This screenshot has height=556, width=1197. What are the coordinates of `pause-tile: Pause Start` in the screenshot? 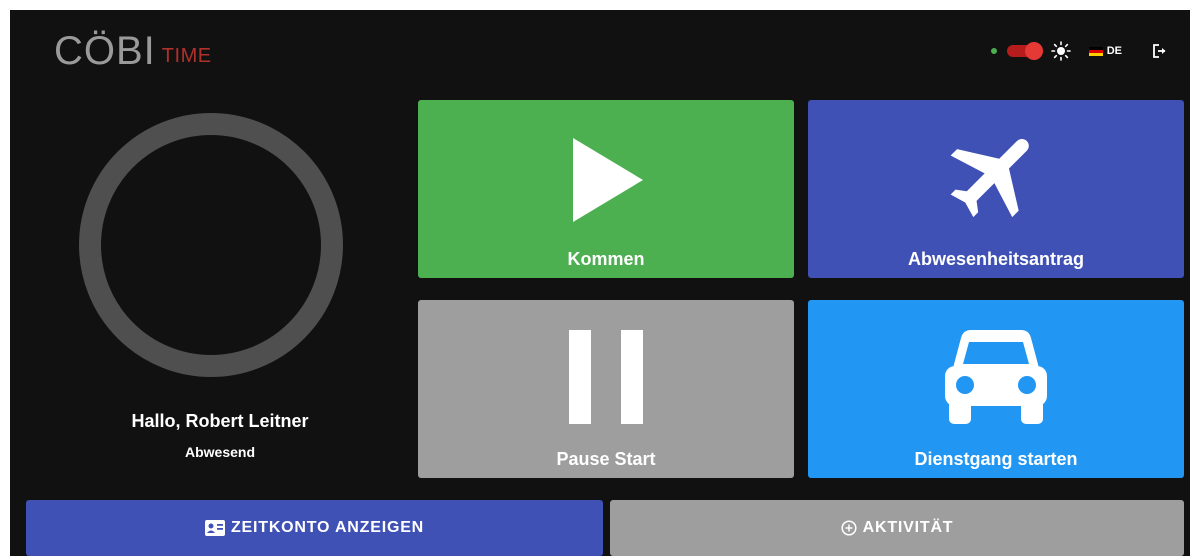 It's located at (606, 389).